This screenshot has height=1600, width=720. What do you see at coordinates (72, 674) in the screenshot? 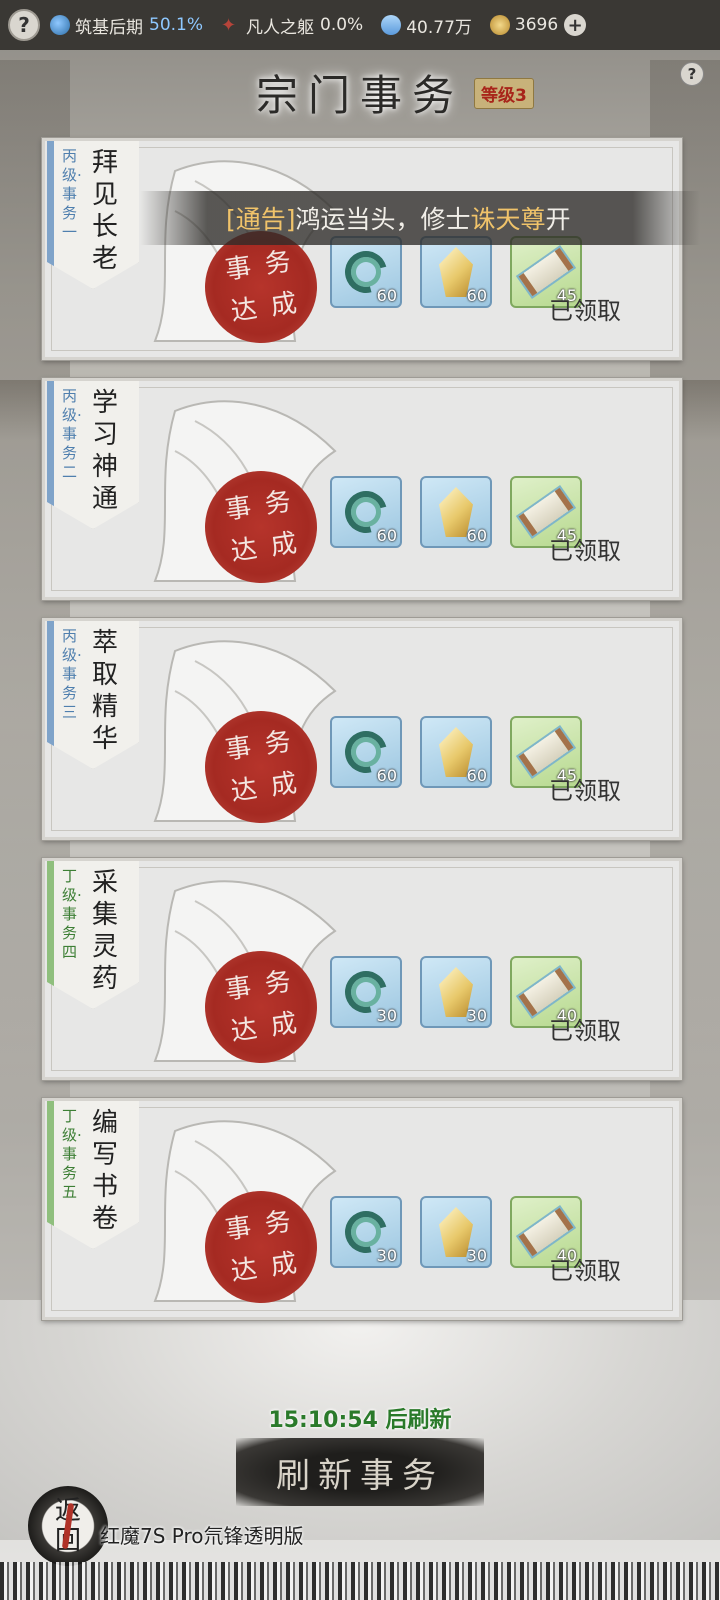
I see `task-grade: 丙级·事务三` at bounding box center [72, 674].